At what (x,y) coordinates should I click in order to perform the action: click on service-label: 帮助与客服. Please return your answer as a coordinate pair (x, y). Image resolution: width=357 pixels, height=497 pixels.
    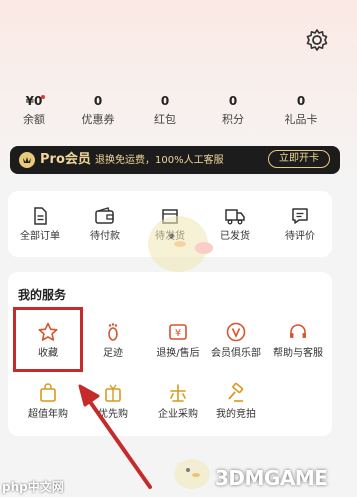
    Looking at the image, I should click on (298, 353).